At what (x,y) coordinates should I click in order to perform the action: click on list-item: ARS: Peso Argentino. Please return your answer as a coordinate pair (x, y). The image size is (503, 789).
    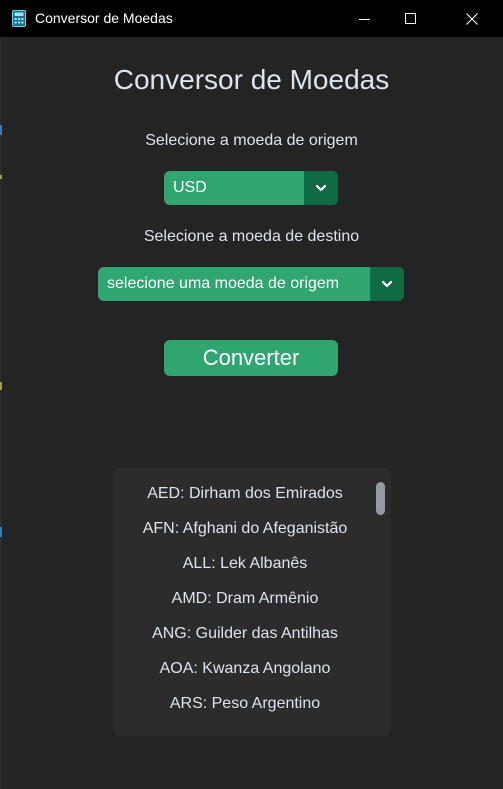
    Looking at the image, I should click on (245, 703).